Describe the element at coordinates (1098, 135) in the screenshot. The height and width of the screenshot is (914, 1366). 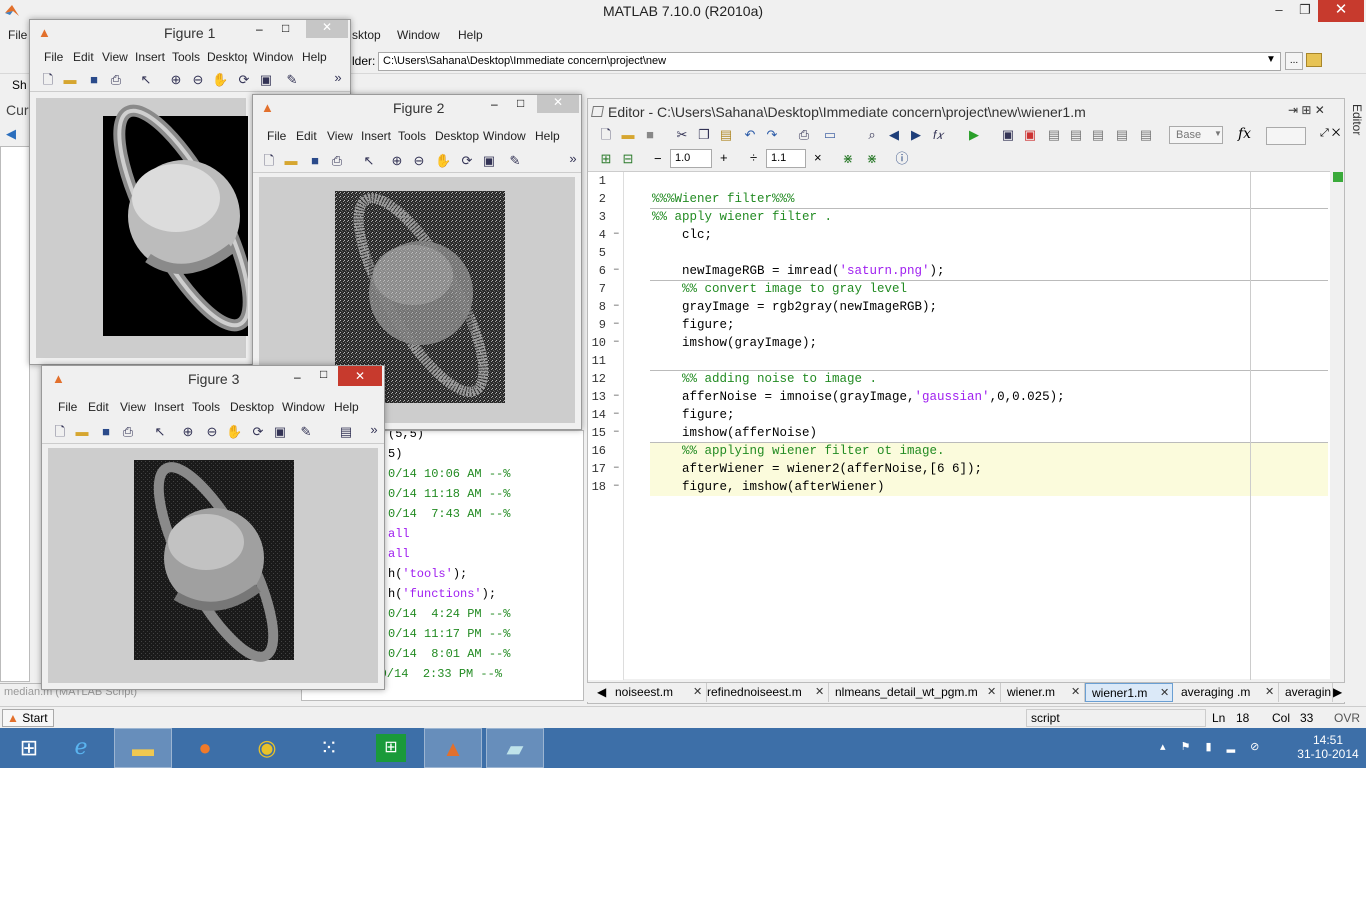
I see `step-out-icon: ▤` at that location.